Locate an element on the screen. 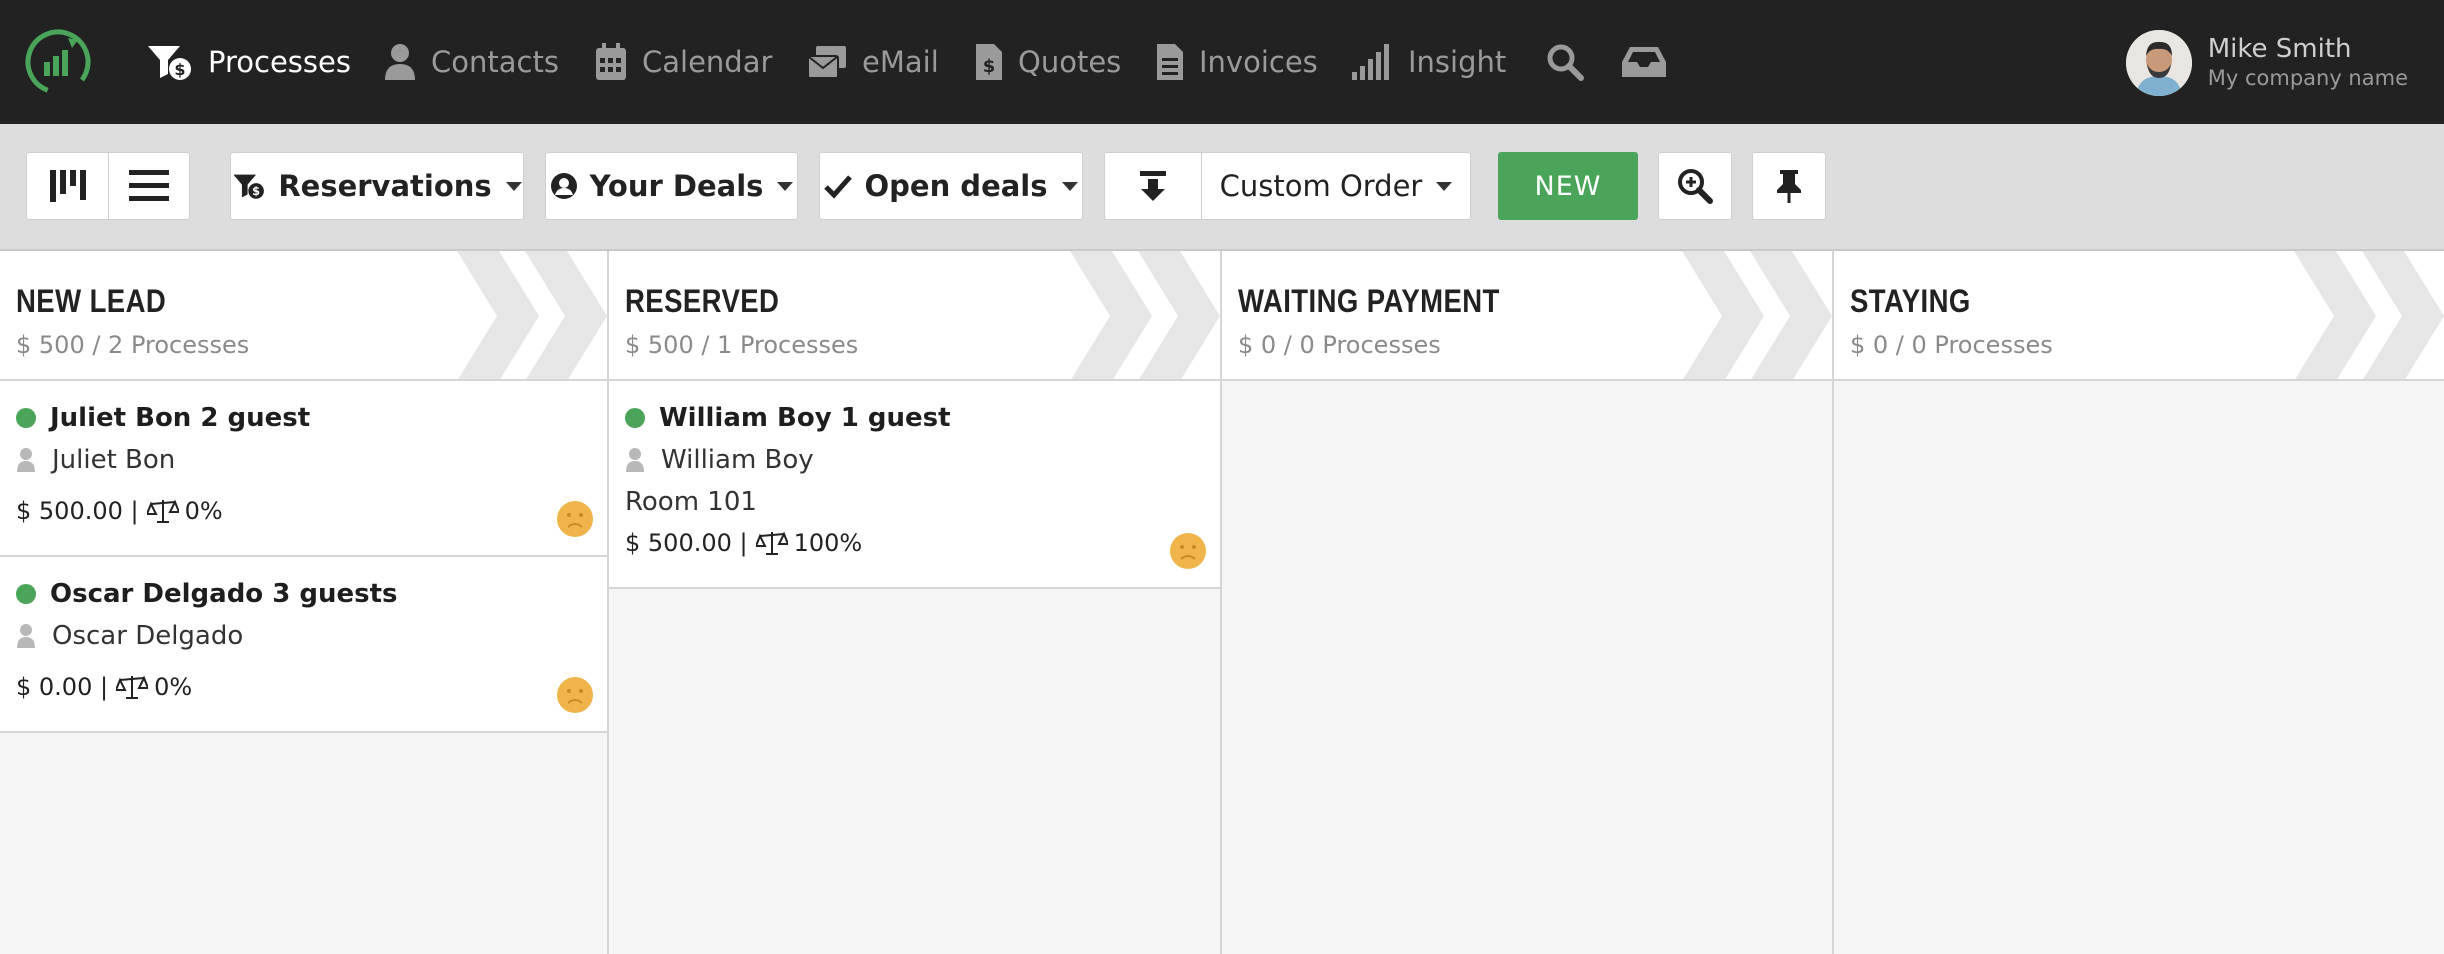  quote-file-icon: $ is located at coordinates (989, 62).